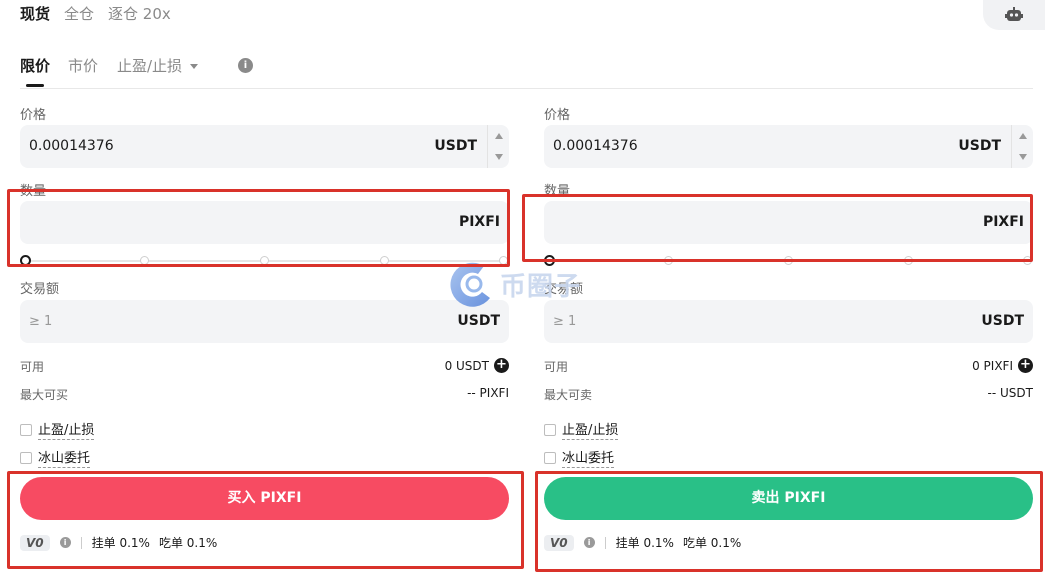 The height and width of the screenshot is (574, 1045). Describe the element at coordinates (788, 146) in the screenshot. I see `sell-price-input: 0.00014376 USDT` at that location.